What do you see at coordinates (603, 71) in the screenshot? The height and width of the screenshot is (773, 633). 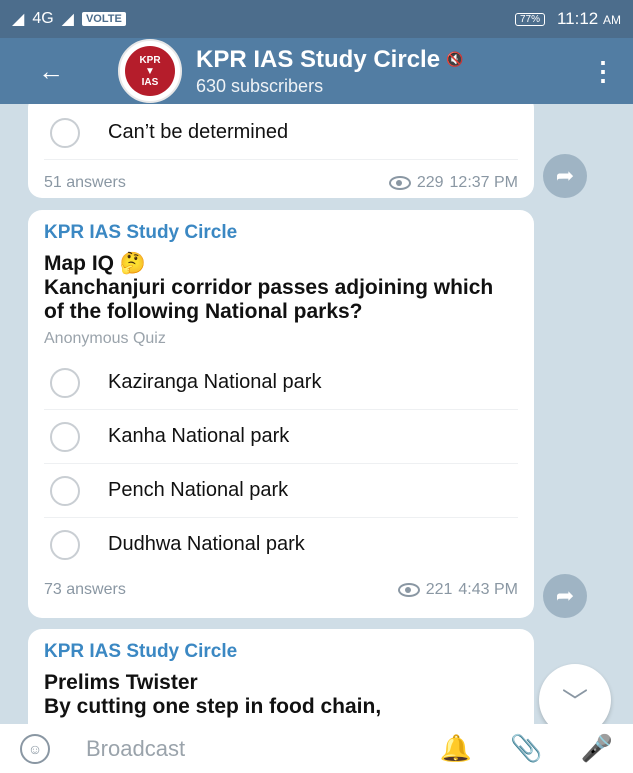 I see `more-menu-button: ⋮` at bounding box center [603, 71].